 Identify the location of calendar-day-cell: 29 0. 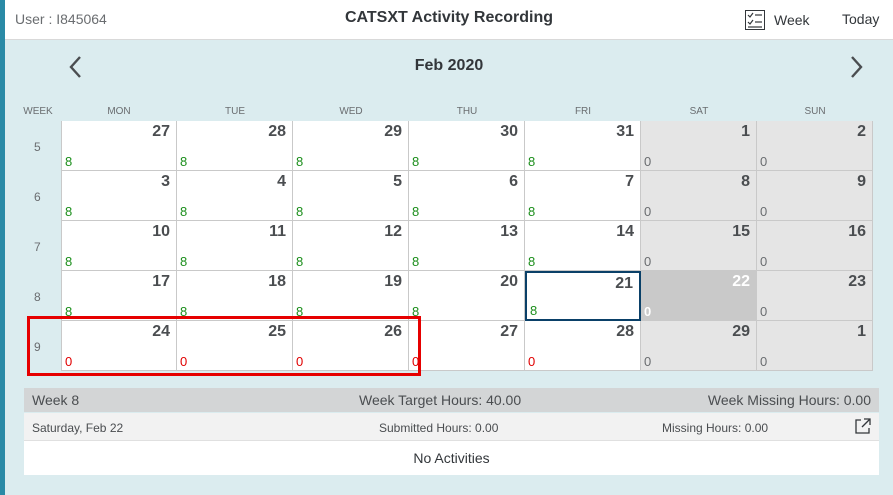
(699, 346).